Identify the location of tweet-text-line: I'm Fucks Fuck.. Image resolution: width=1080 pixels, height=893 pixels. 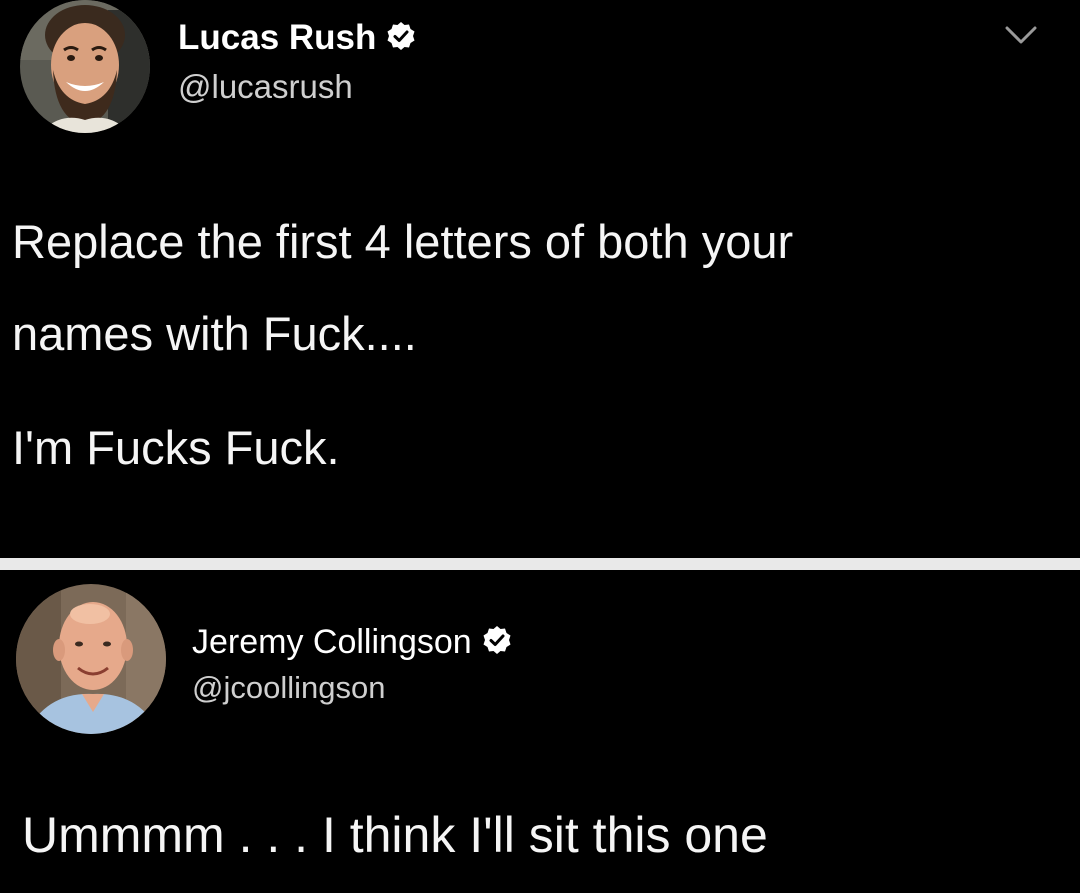
(176, 447).